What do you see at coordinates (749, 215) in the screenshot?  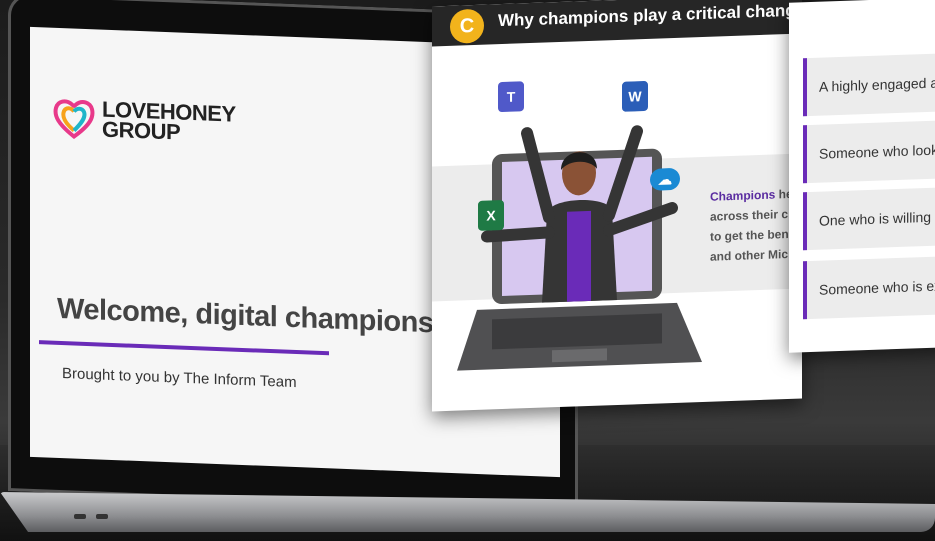 I see `text-line-2: across their c` at bounding box center [749, 215].